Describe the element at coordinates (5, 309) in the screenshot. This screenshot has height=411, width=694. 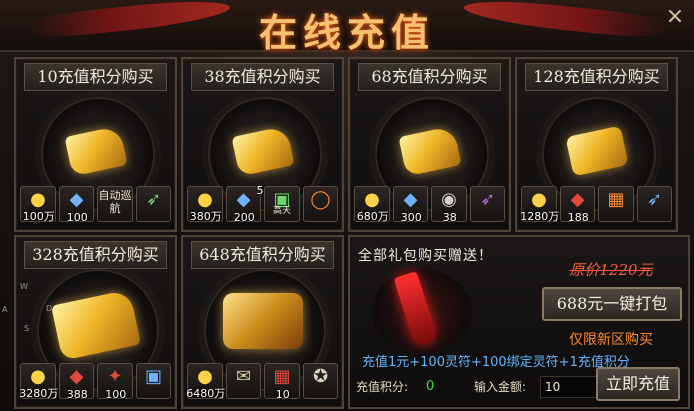
I see `side-letter: A` at that location.